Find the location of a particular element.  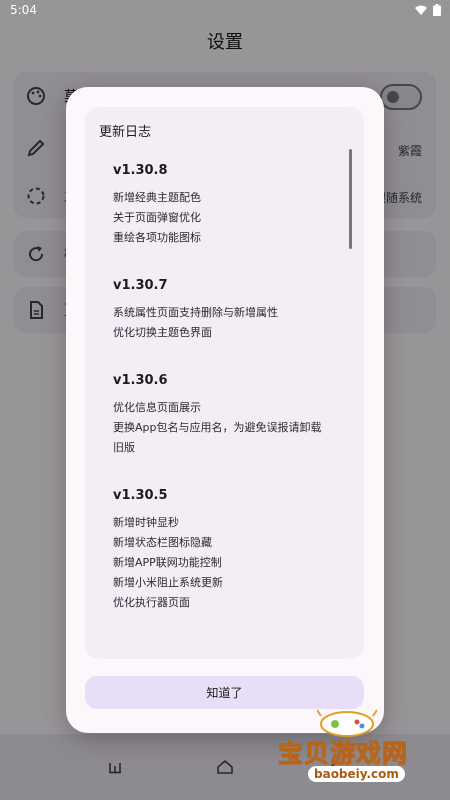

changelog-entry: v1.30.7 系统属性页面支持删除与新增属性 优化切换主题色界面 is located at coordinates (218, 310).